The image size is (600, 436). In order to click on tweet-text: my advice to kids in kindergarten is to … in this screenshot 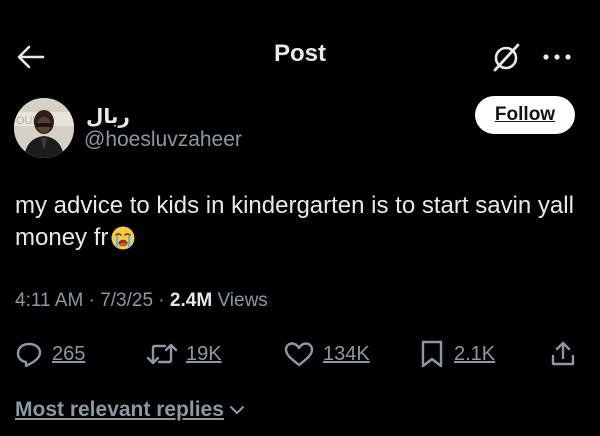, I will do `click(300, 222)`.